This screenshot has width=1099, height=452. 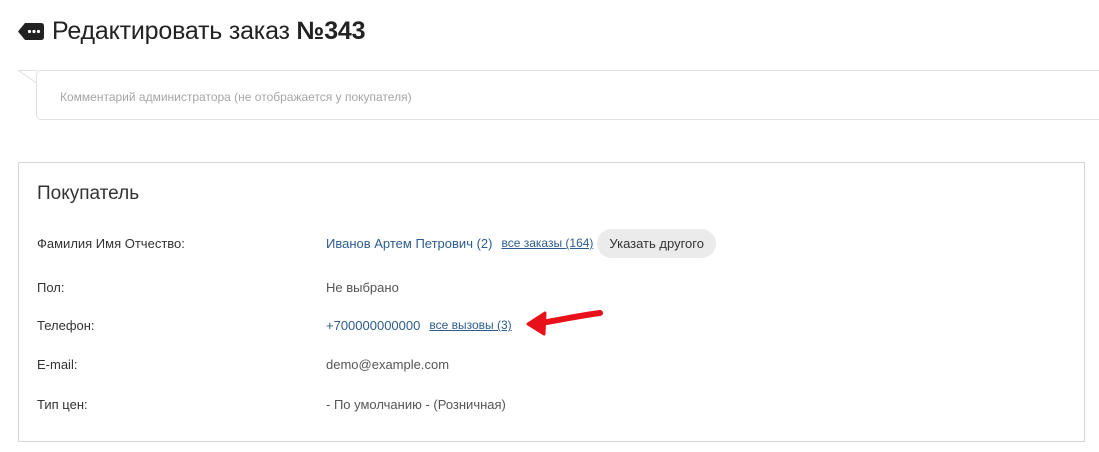 What do you see at coordinates (28, 77) in the screenshot?
I see `speech-bubble-tail-icon` at bounding box center [28, 77].